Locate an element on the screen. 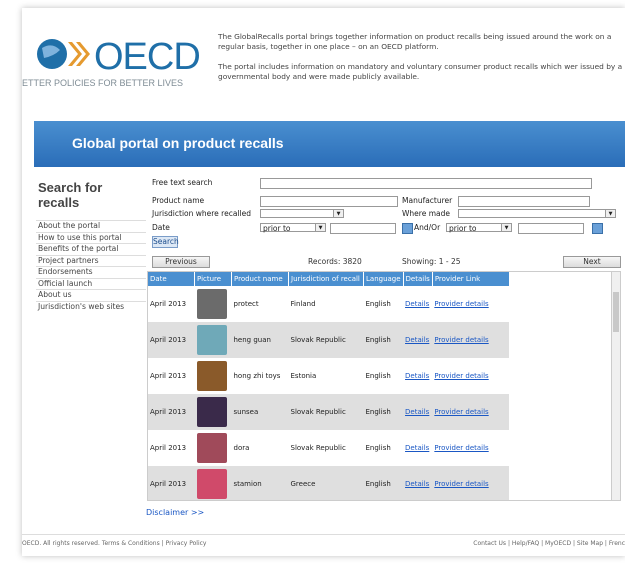 The width and height of the screenshot is (625, 563). where-made-select: ▼ is located at coordinates (537, 213).